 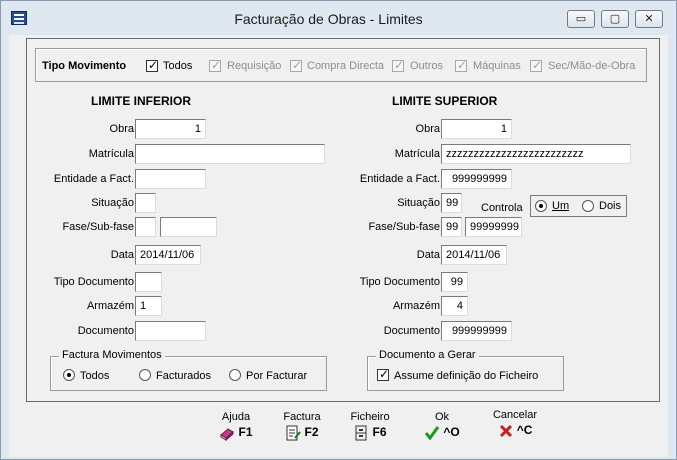 What do you see at coordinates (215, 65) in the screenshot?
I see `requisicao-checkbox: ✓` at bounding box center [215, 65].